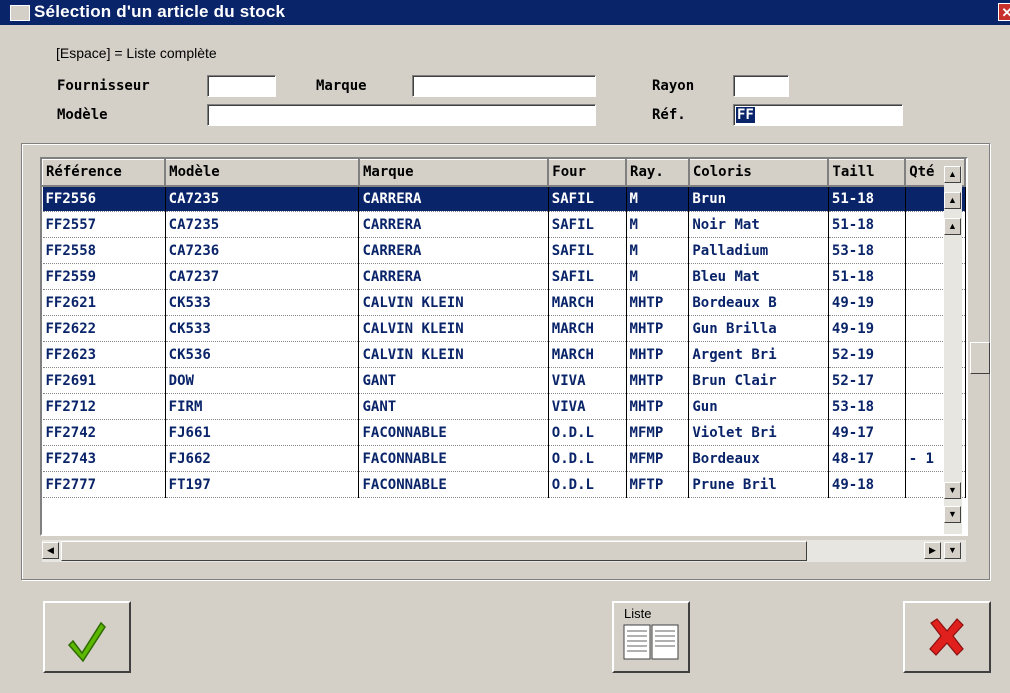 This screenshot has width=1010, height=693. What do you see at coordinates (104, 328) in the screenshot?
I see `table-cell: FF2622` at bounding box center [104, 328].